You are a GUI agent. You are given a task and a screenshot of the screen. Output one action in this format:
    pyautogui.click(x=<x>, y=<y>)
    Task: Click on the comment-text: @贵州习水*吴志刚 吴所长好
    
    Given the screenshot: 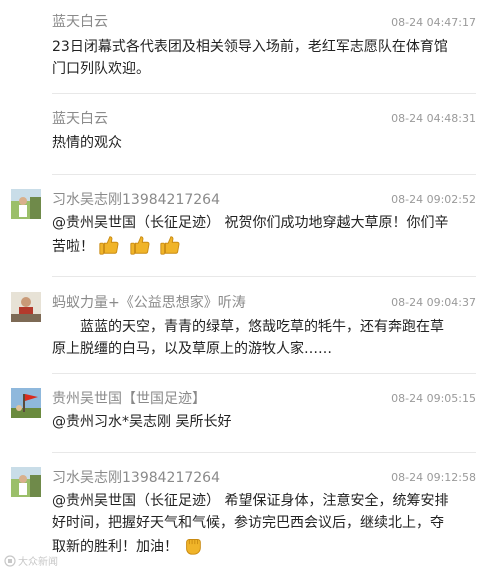 What is the action you would take?
    pyautogui.click(x=142, y=422)
    